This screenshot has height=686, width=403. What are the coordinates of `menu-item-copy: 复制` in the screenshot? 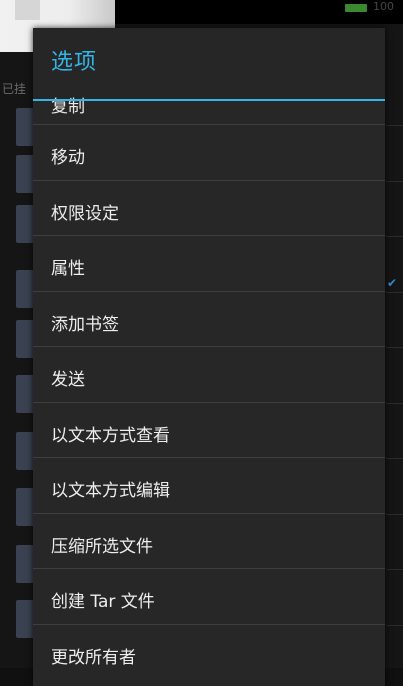 It's located at (151, 106).